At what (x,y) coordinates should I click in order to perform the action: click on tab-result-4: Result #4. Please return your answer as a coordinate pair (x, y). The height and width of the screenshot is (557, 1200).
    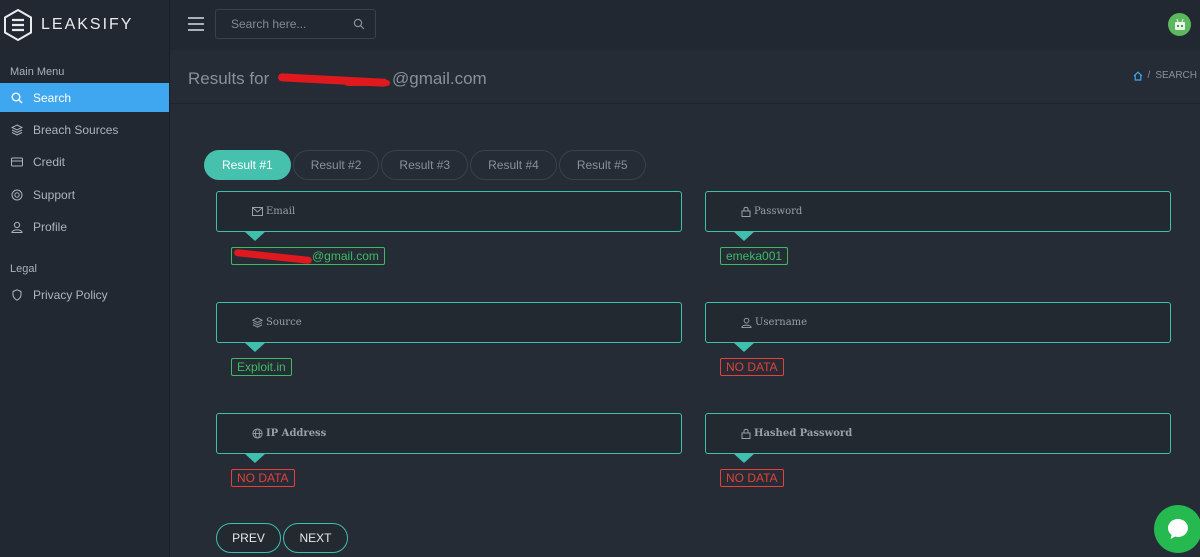
    Looking at the image, I should click on (513, 165).